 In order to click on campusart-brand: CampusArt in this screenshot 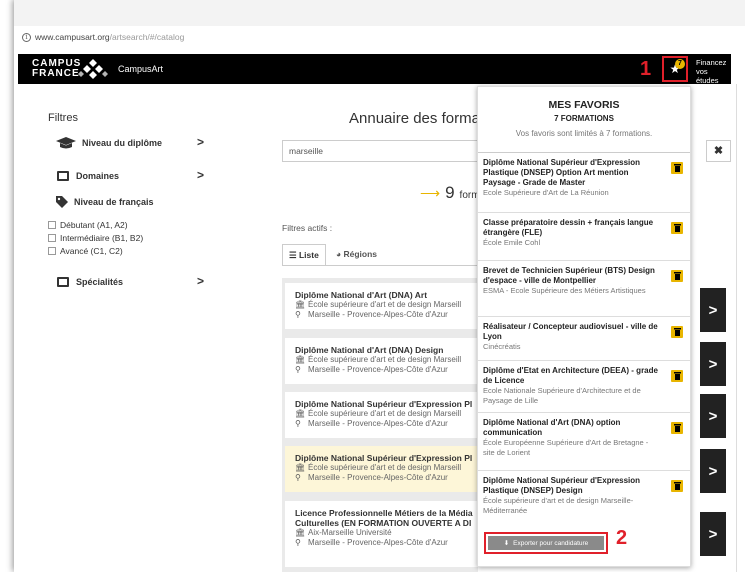, I will do `click(140, 69)`.